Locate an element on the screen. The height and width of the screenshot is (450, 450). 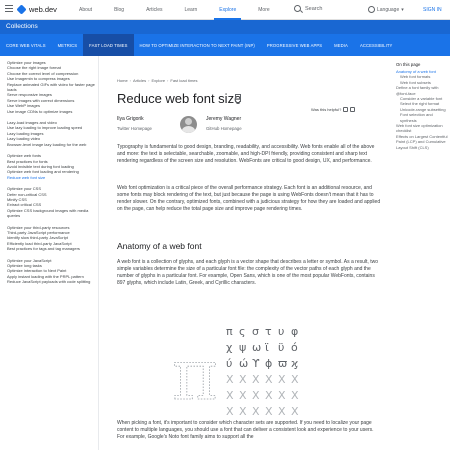
glyph-cell: ϊ is located at coordinates (267, 347).